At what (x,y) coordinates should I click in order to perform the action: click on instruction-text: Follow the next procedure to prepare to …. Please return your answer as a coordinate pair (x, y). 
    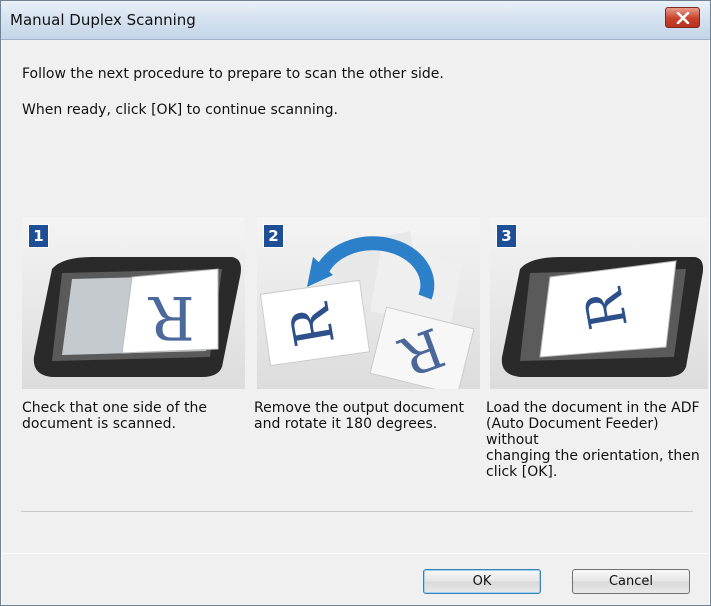
    Looking at the image, I should click on (233, 74).